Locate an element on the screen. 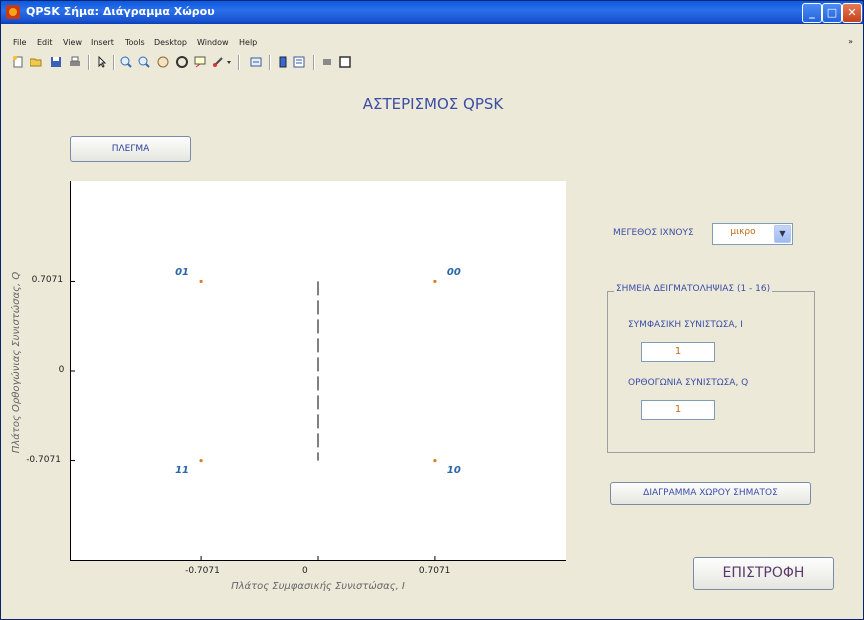 Image resolution: width=864 pixels, height=620 pixels. colorbar-icon is located at coordinates (283, 62).